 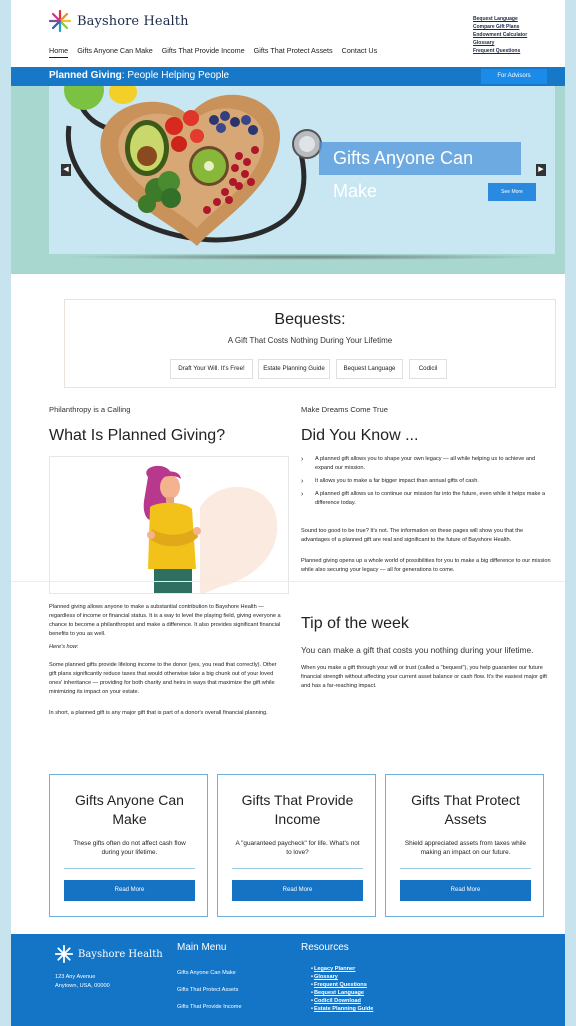 I want to click on link-glossary: Glossary, so click(x=500, y=43).